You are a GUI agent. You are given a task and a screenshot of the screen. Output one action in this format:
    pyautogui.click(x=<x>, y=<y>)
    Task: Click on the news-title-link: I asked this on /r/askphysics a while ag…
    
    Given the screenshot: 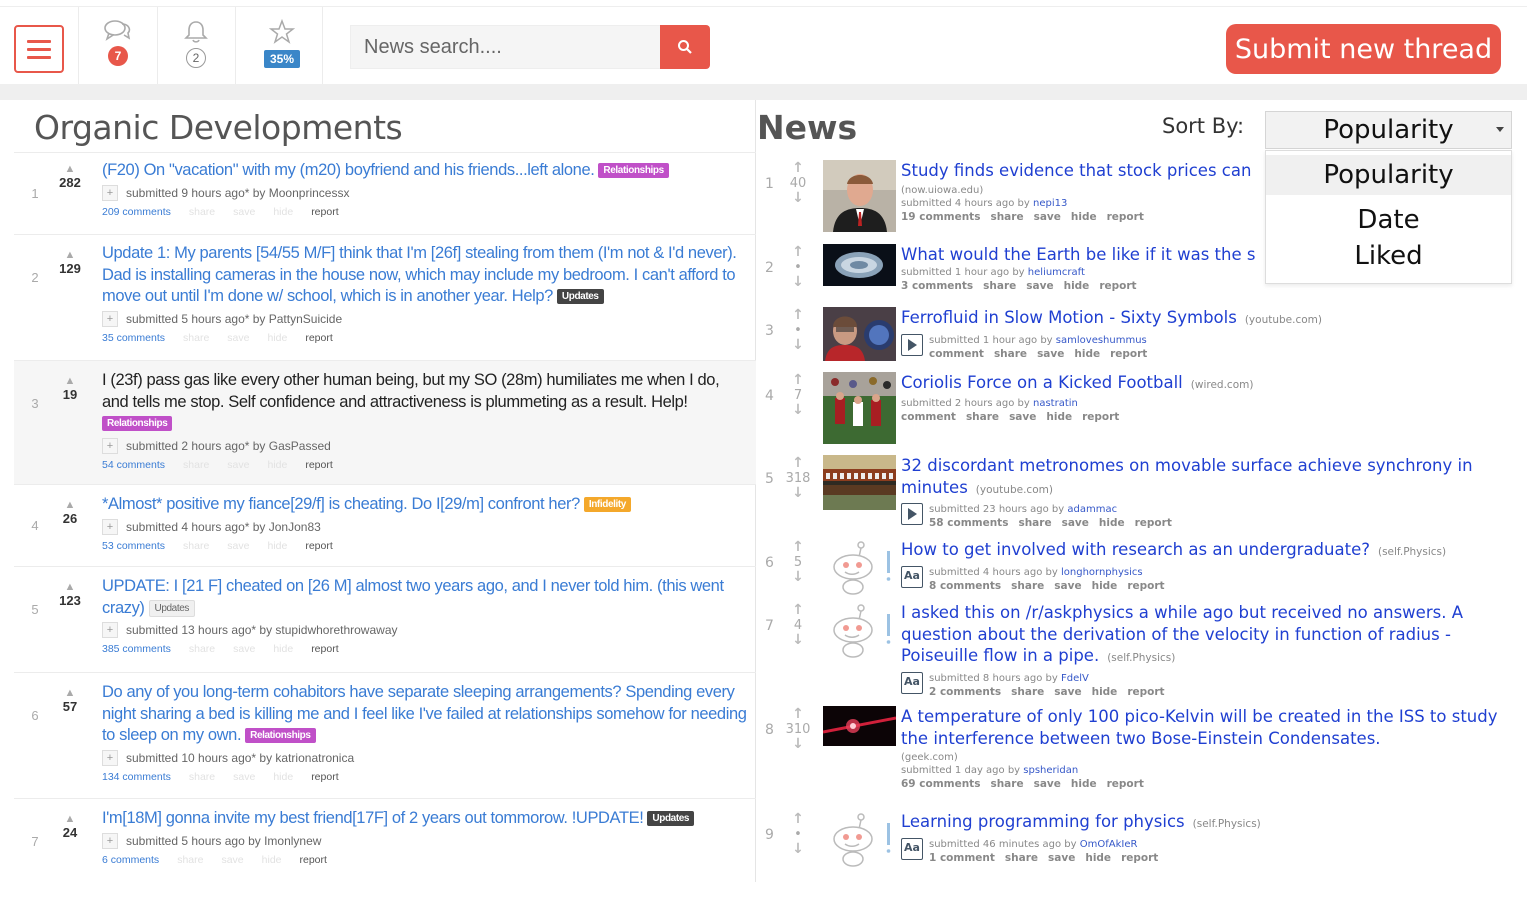 What is the action you would take?
    pyautogui.click(x=1182, y=634)
    